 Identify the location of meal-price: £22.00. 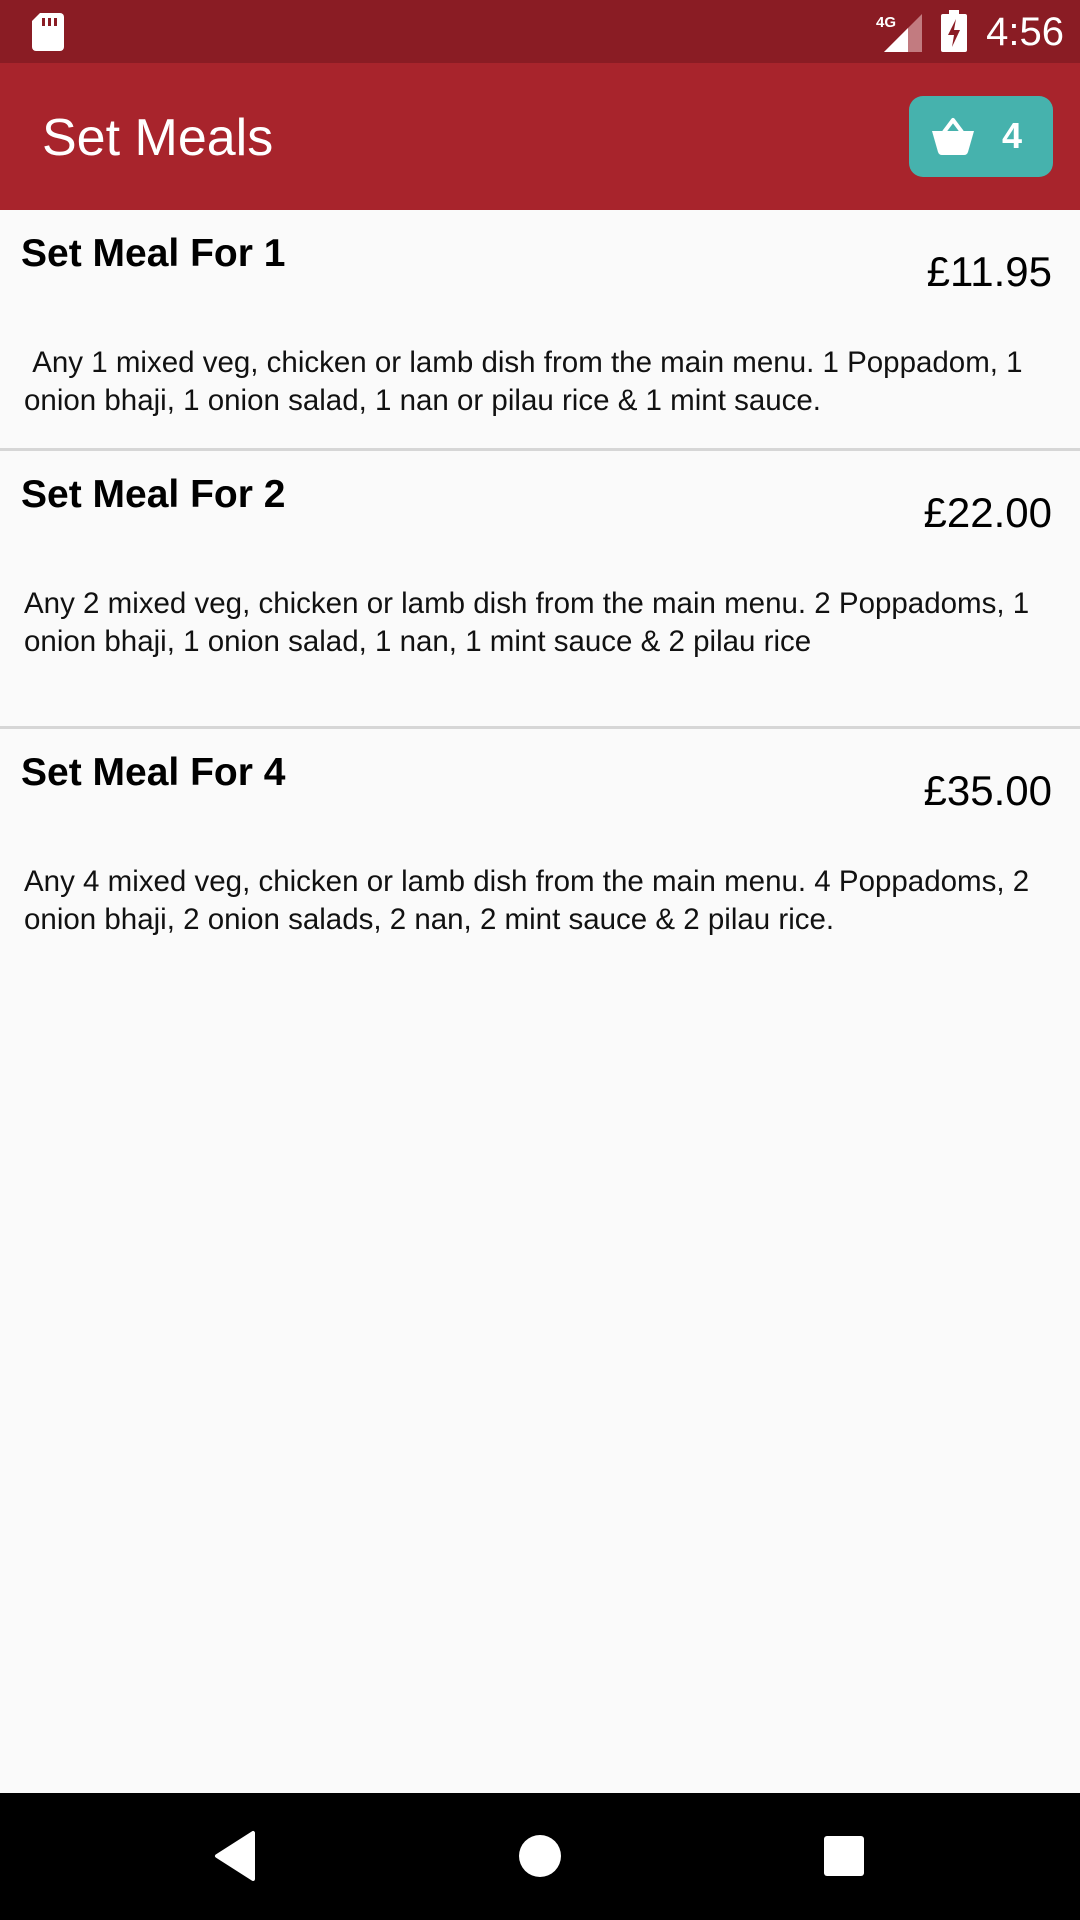
(987, 512).